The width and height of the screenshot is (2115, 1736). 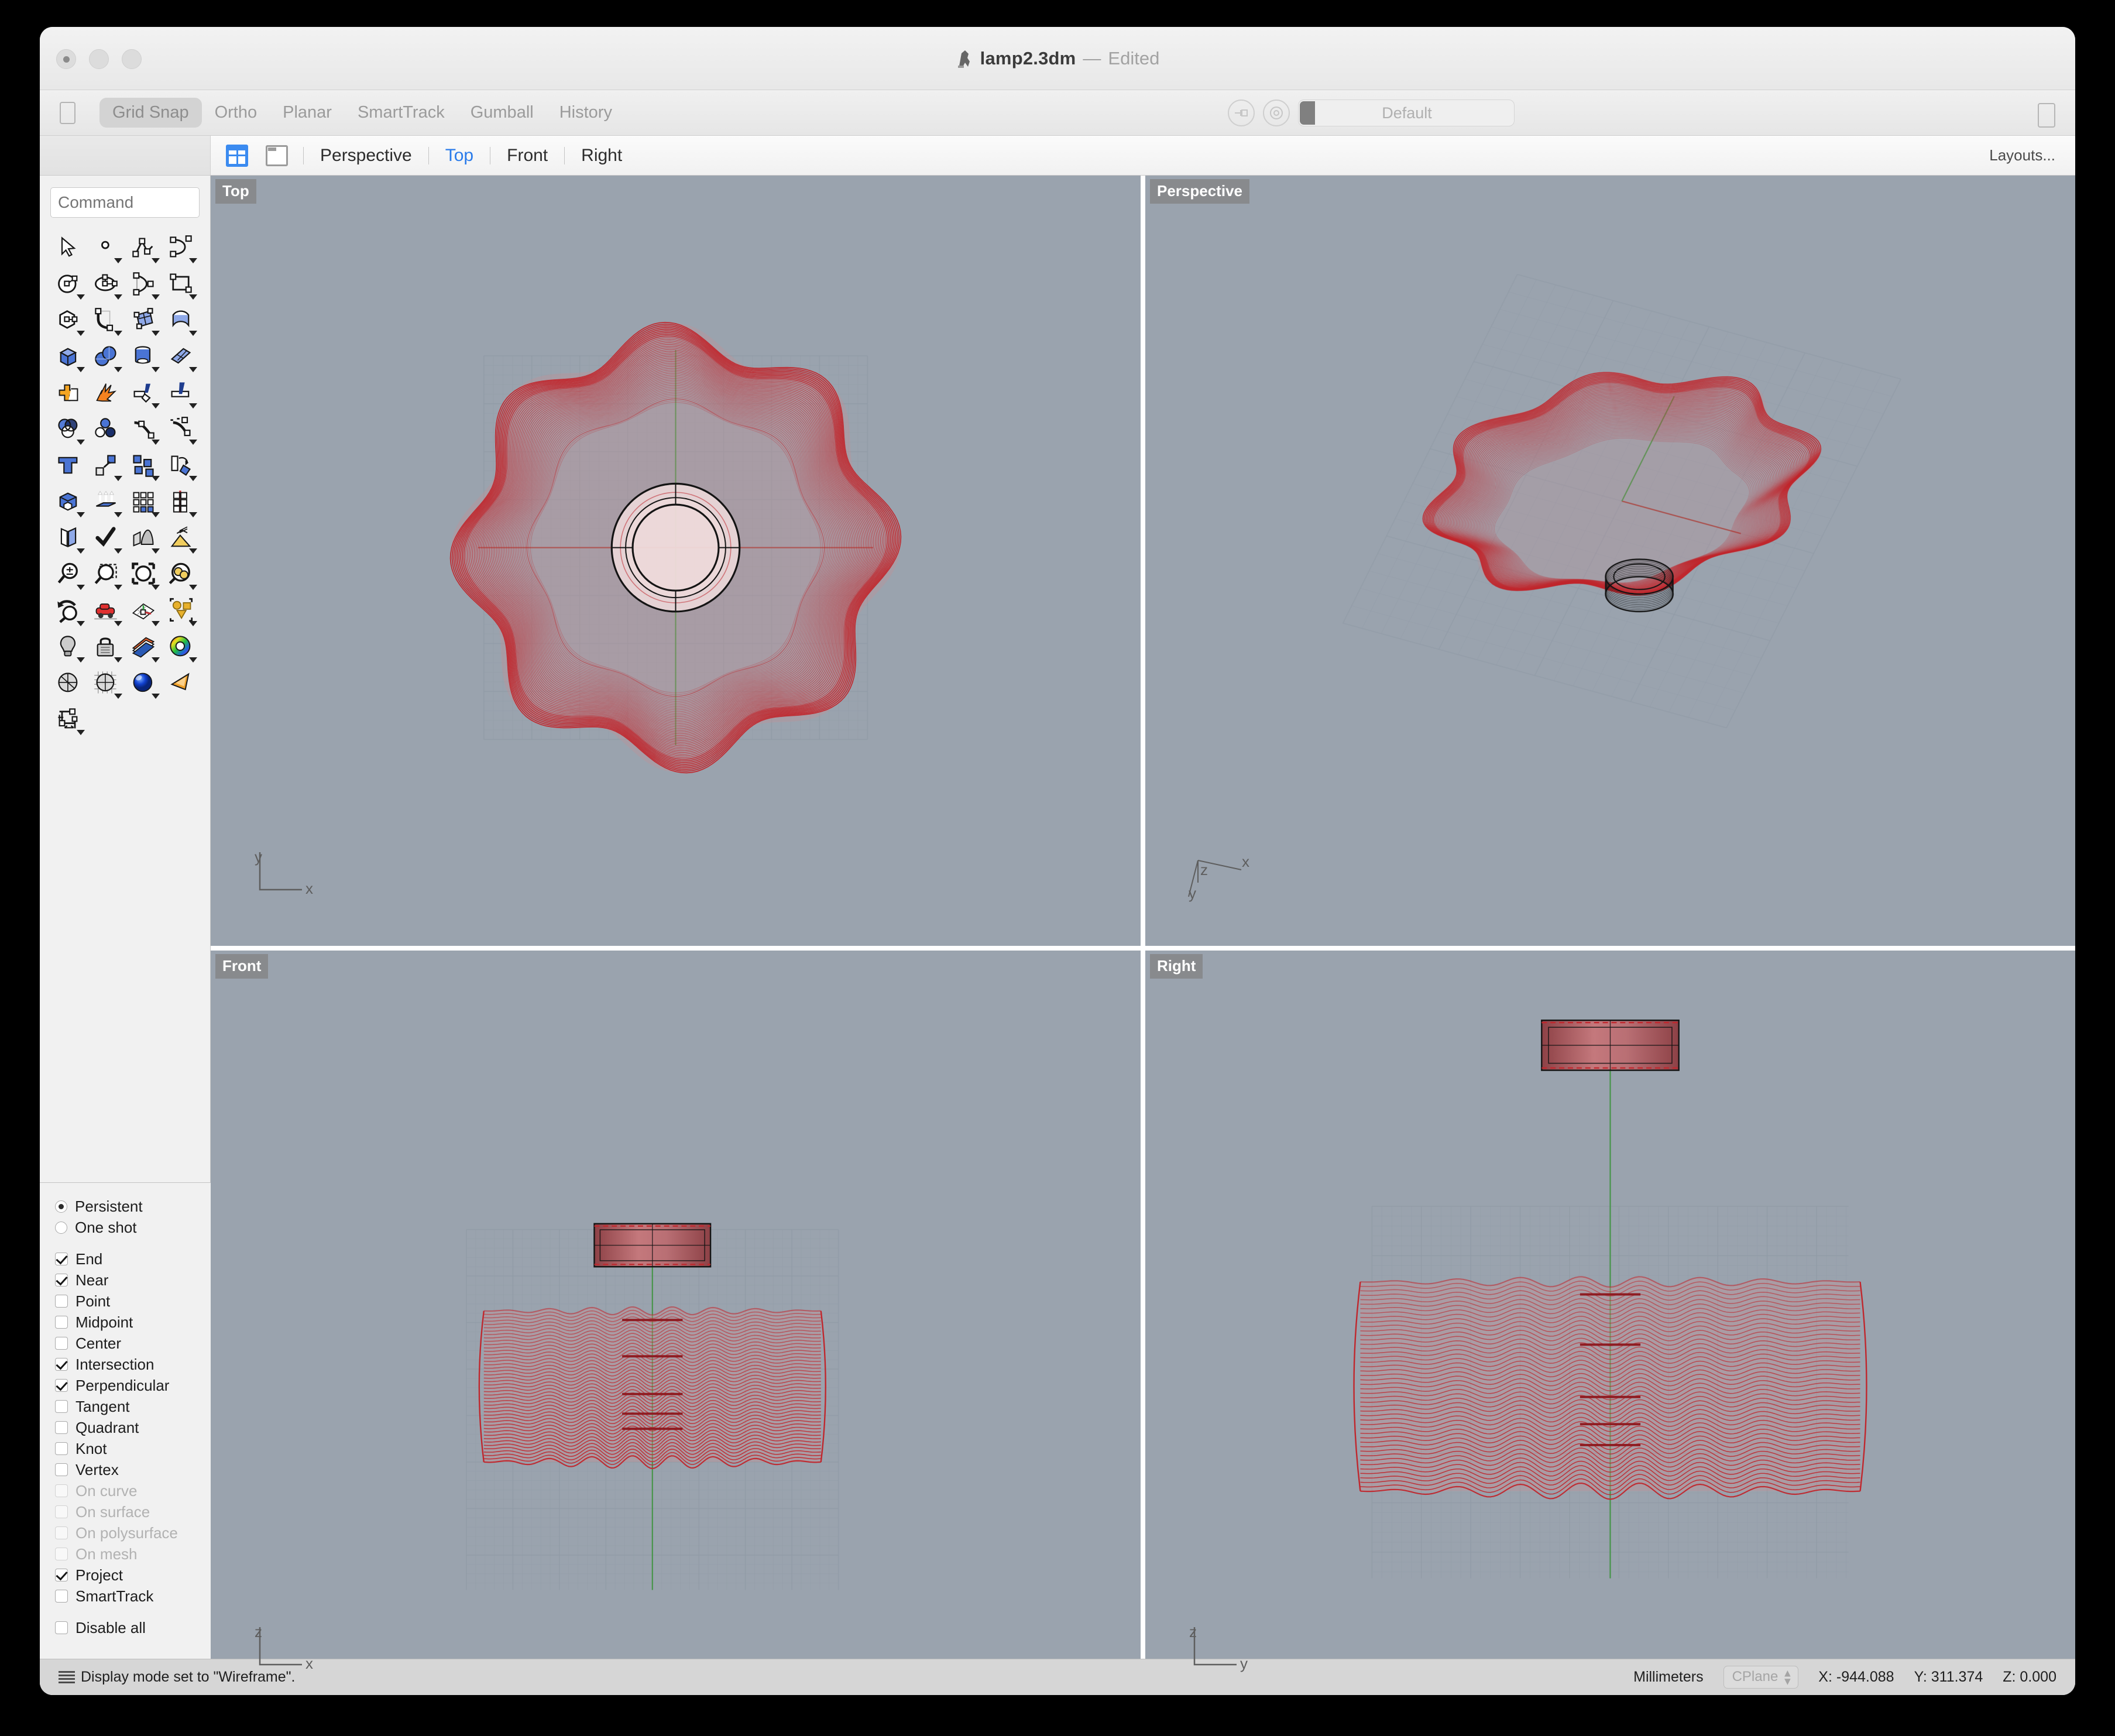 I want to click on layout-single-pane-icon, so click(x=276, y=156).